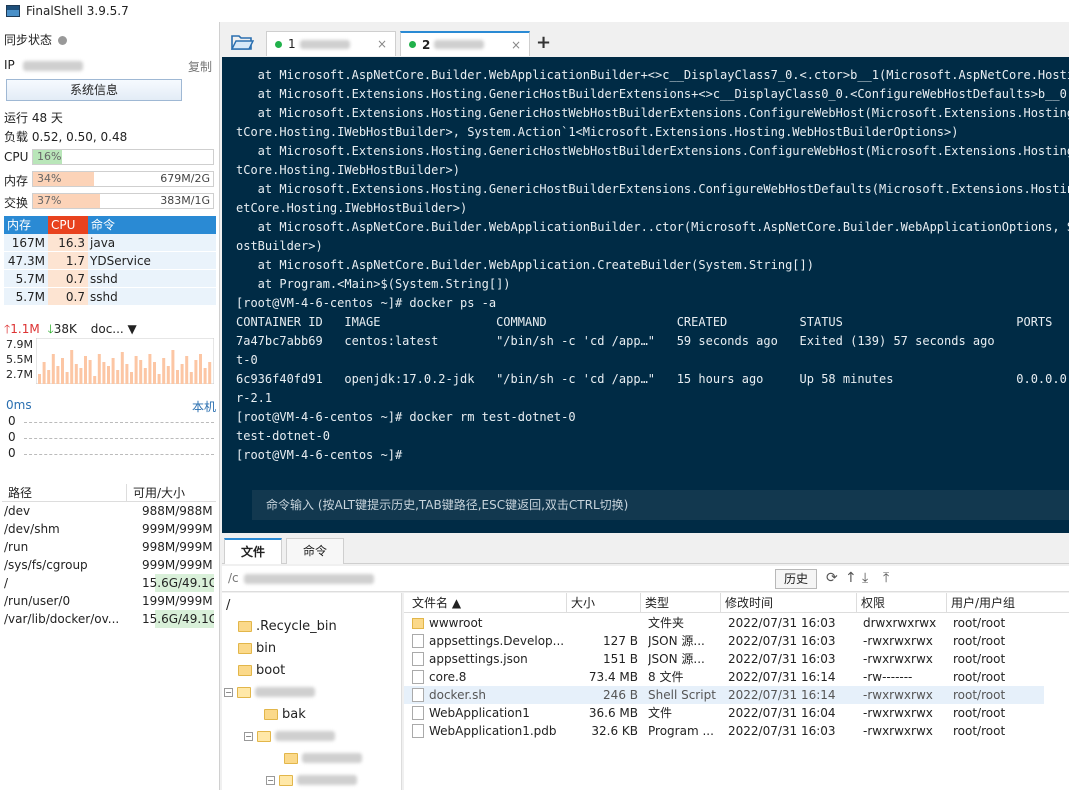  I want to click on disk-row: /run/user/0 199M/999M, so click(109, 601).